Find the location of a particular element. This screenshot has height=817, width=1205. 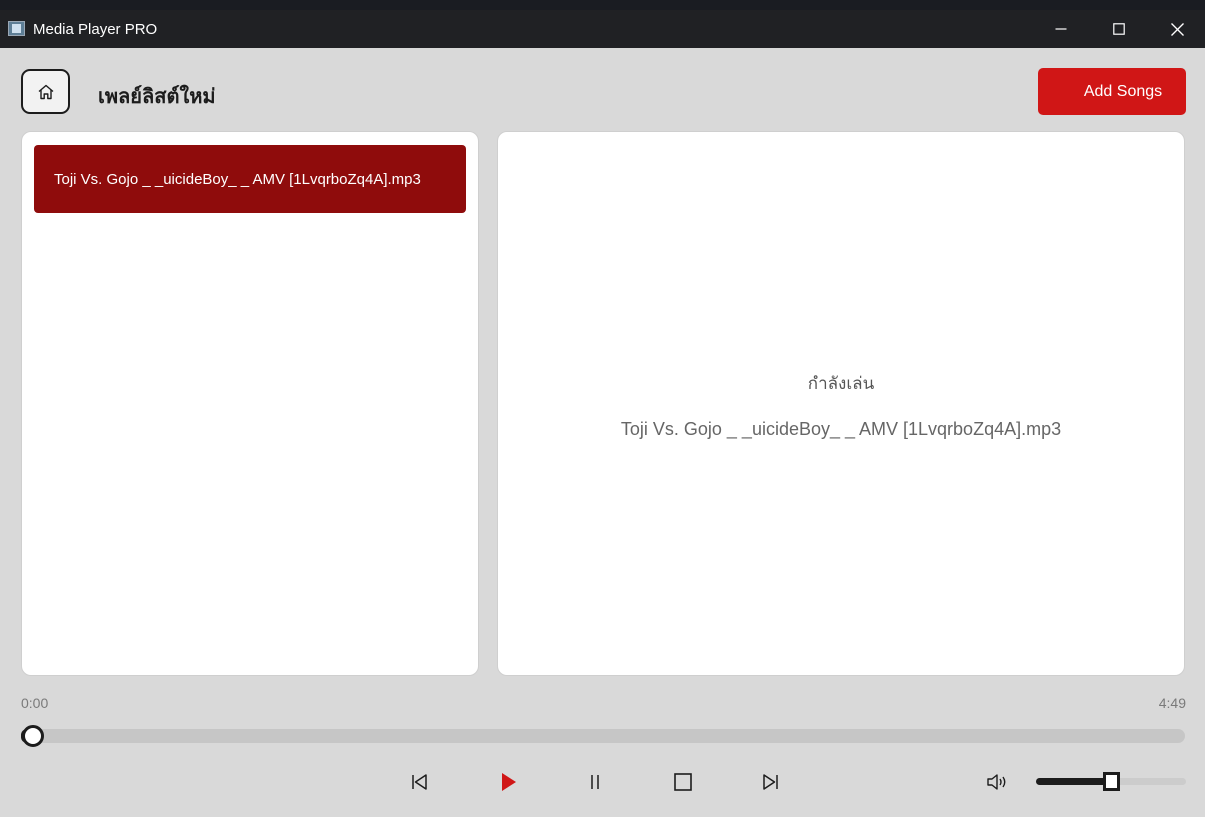

skip-next-icon is located at coordinates (770, 782).